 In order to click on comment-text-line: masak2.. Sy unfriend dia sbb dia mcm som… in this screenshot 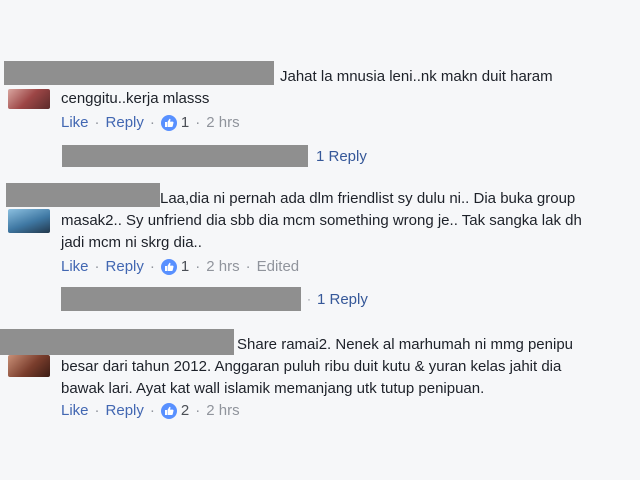, I will do `click(321, 220)`.